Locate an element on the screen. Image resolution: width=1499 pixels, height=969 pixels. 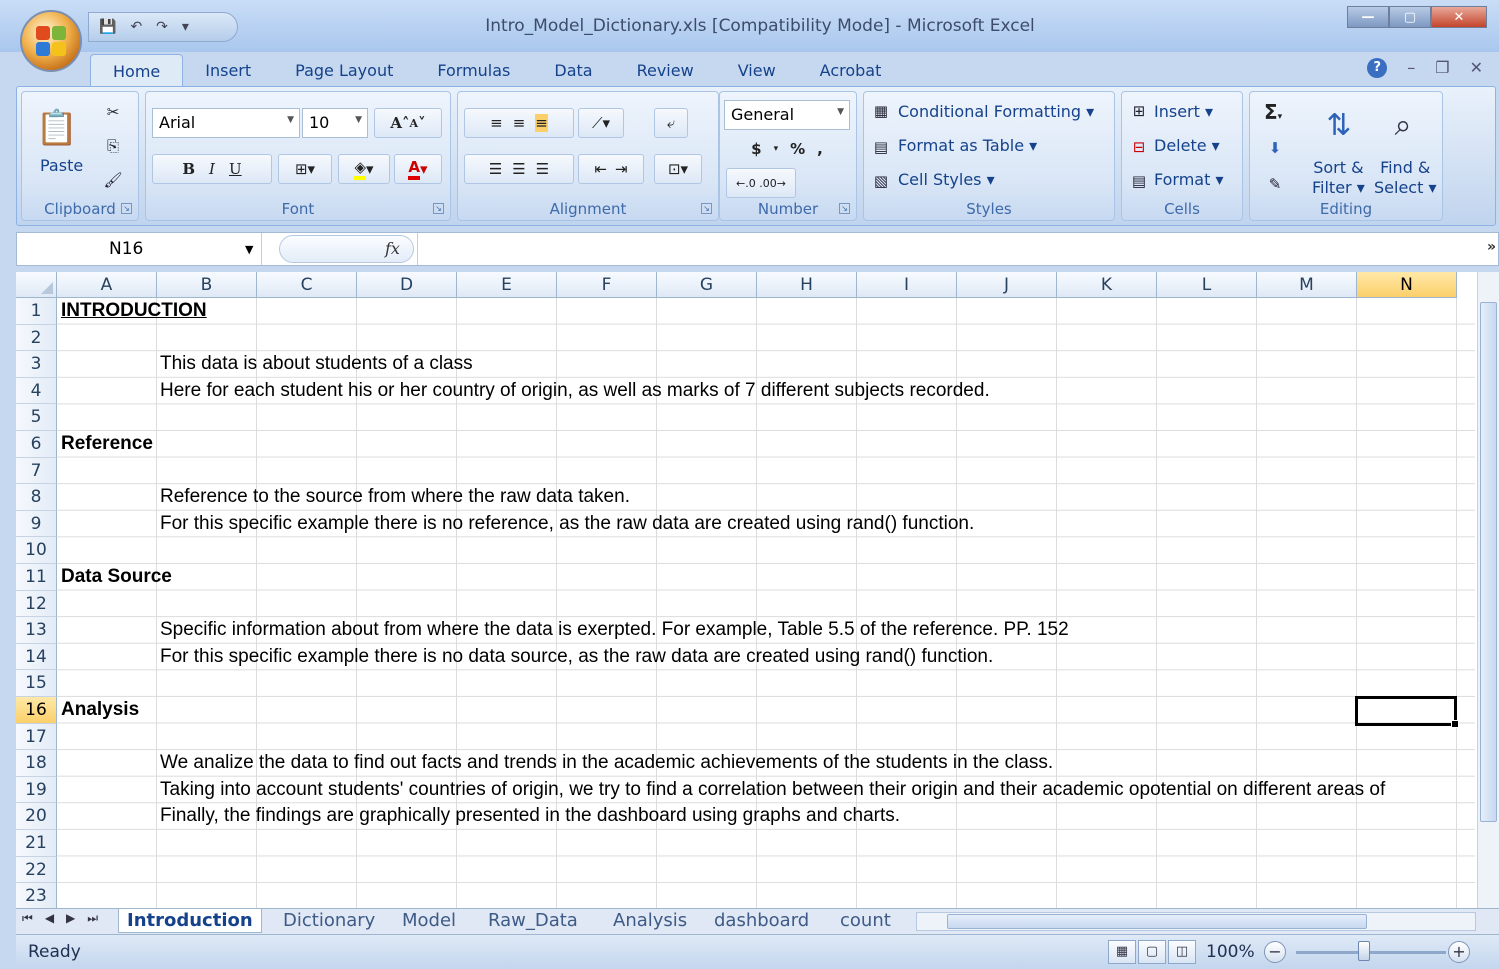
tab-view: View is located at coordinates (757, 70).